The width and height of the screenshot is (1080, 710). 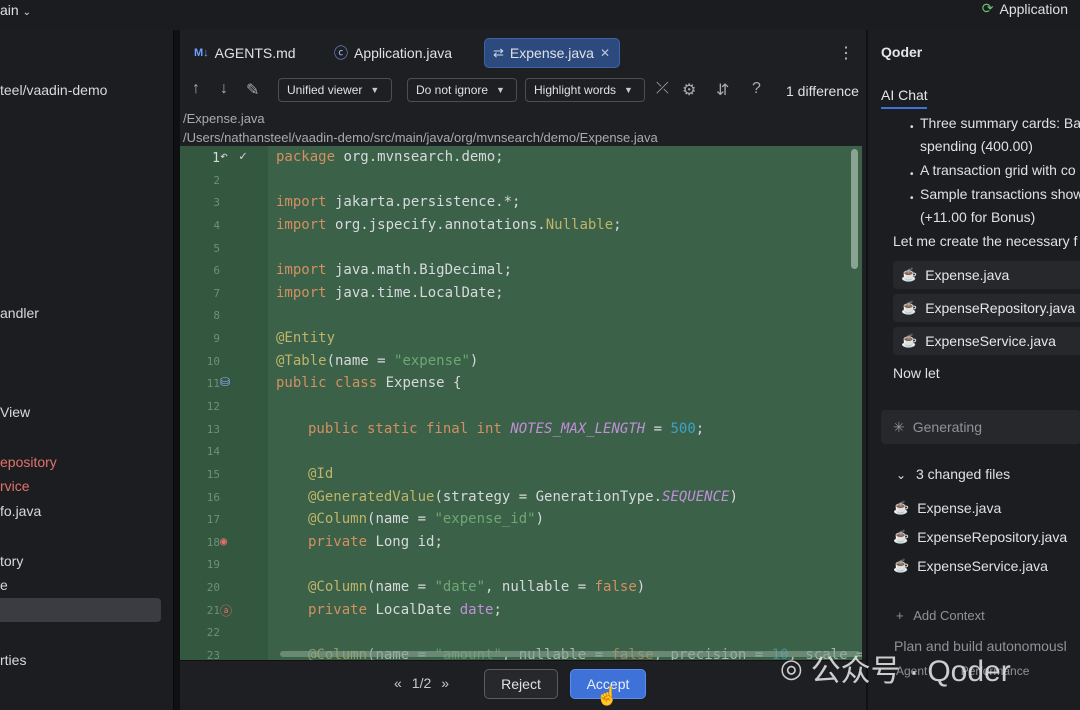 What do you see at coordinates (225, 382) in the screenshot?
I see `database-icon: ⛁` at bounding box center [225, 382].